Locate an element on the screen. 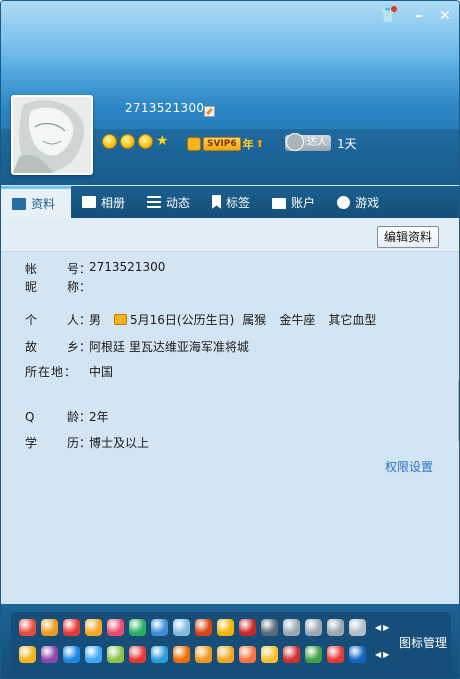 The height and width of the screenshot is (679, 460). nickname-label: 昵称： is located at coordinates (58, 287).